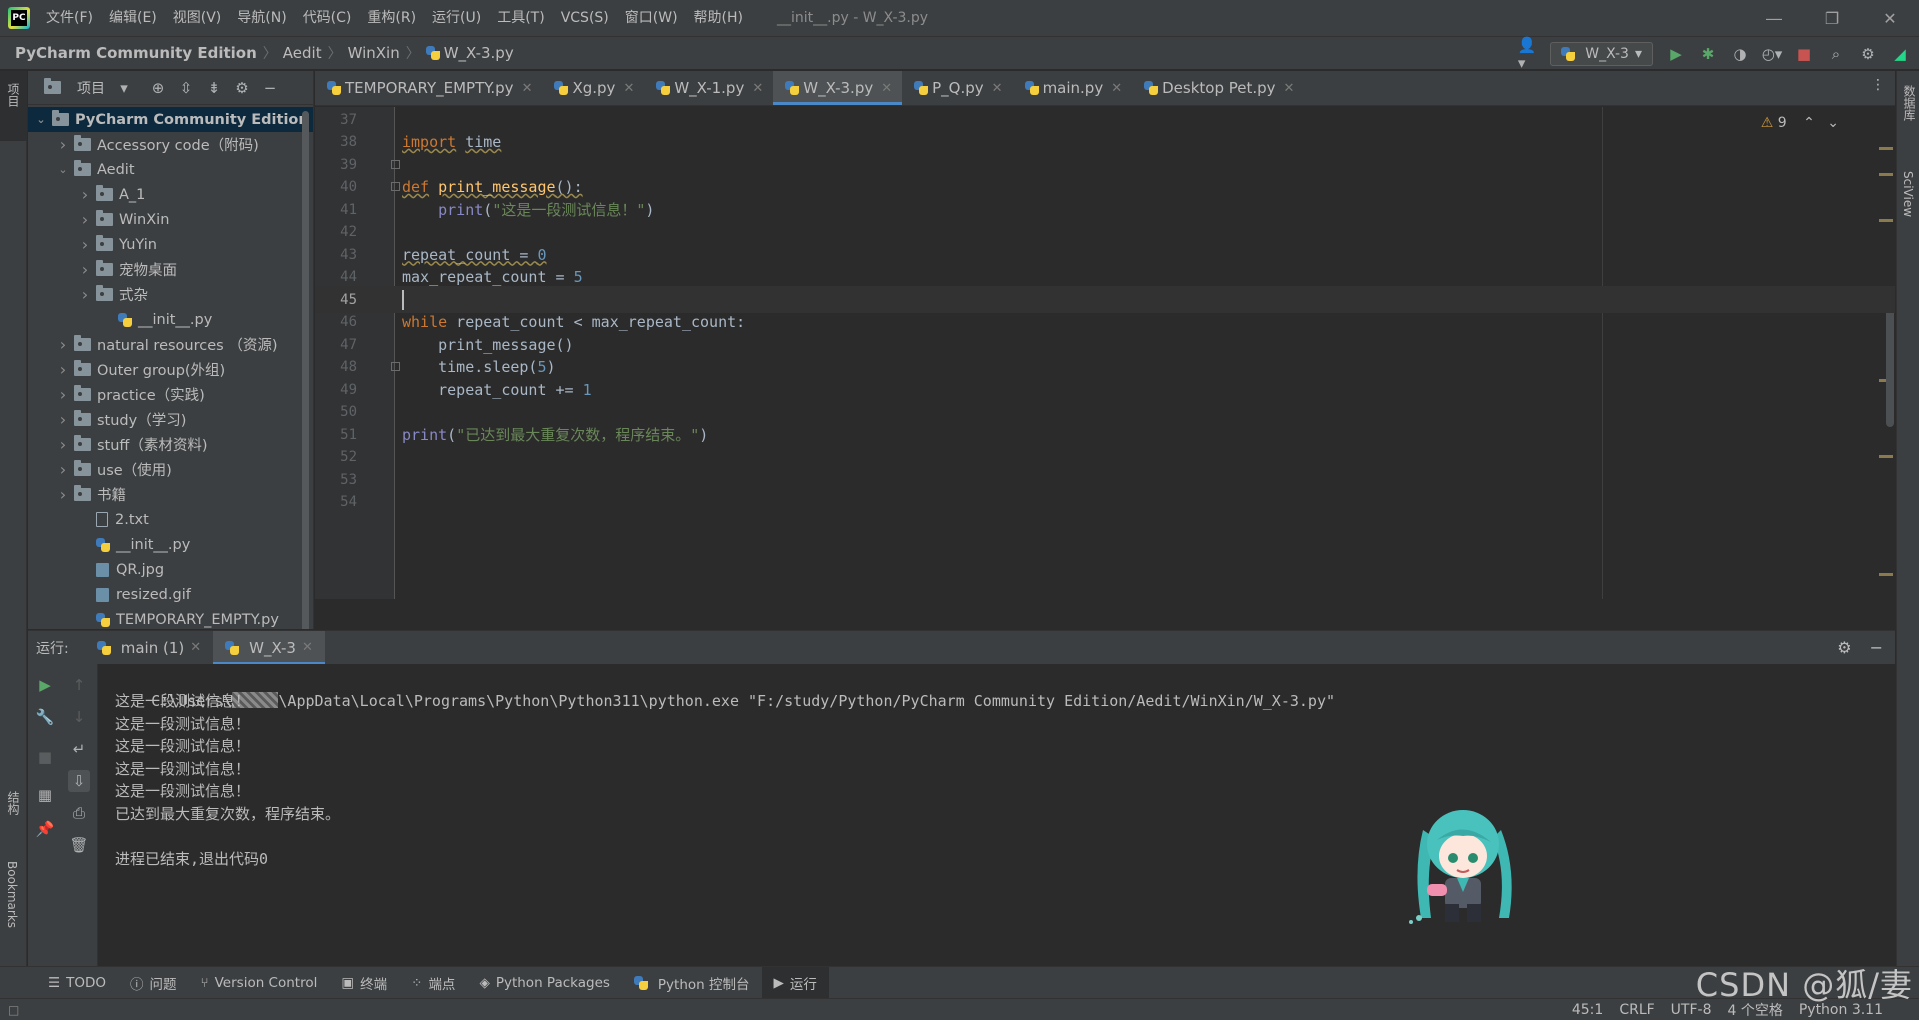 This screenshot has width=1919, height=1020. I want to click on menu-code: 代码(C), so click(327, 18).